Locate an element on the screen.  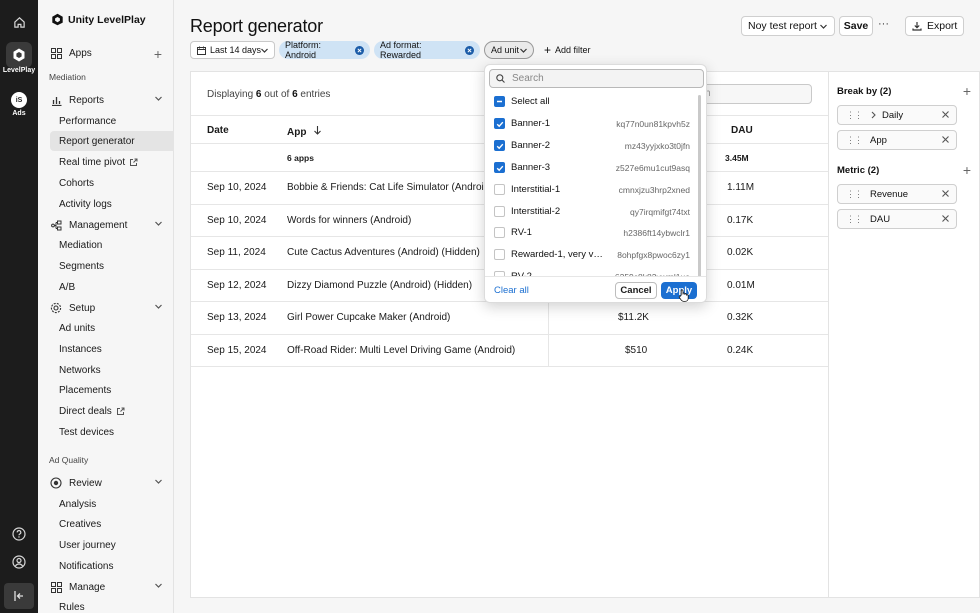
ad-unit-option: Banner-3 z527e6mu1cut9asq is located at coordinates (591, 168).